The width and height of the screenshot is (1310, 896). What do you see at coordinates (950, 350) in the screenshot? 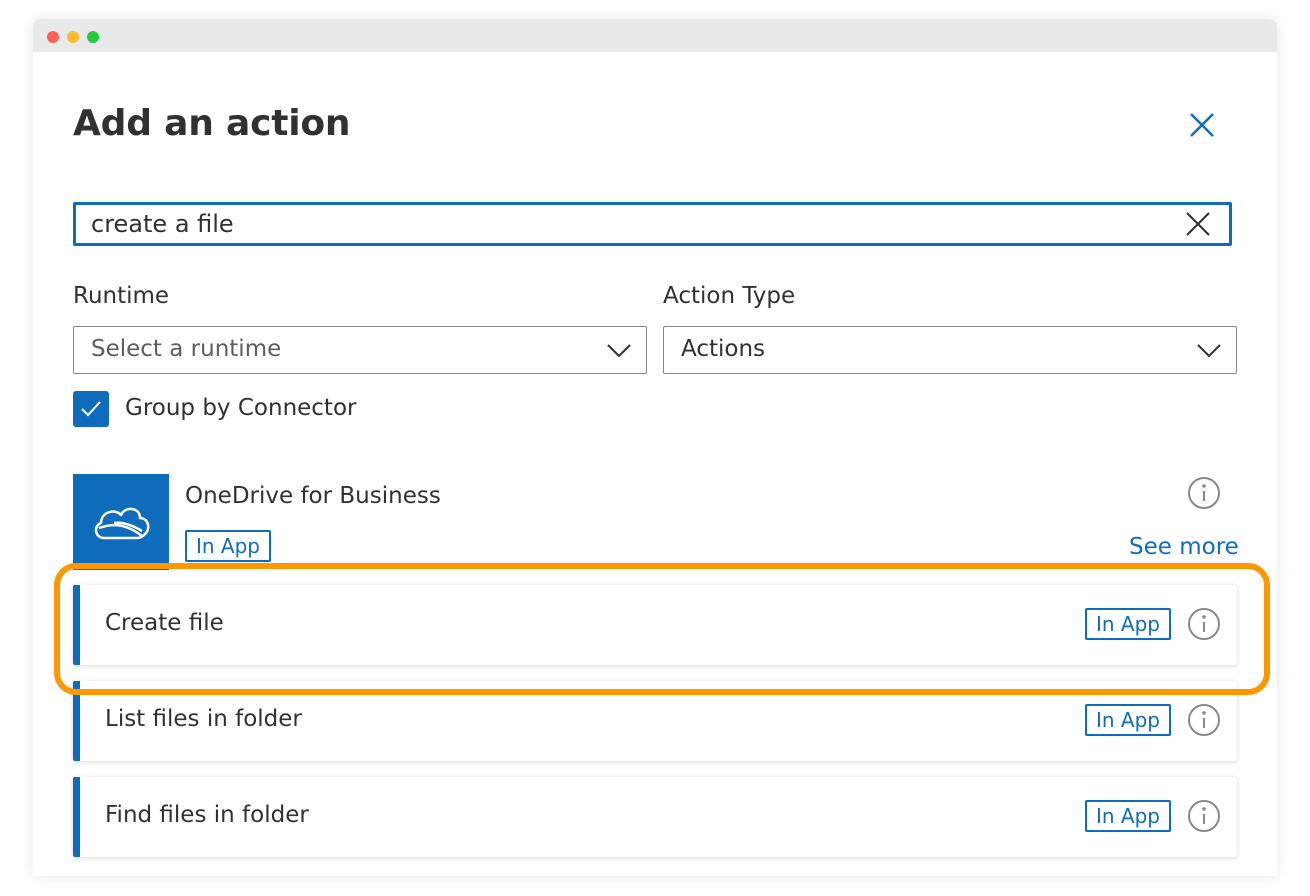
I see `action-type-dropdown: Actions` at bounding box center [950, 350].